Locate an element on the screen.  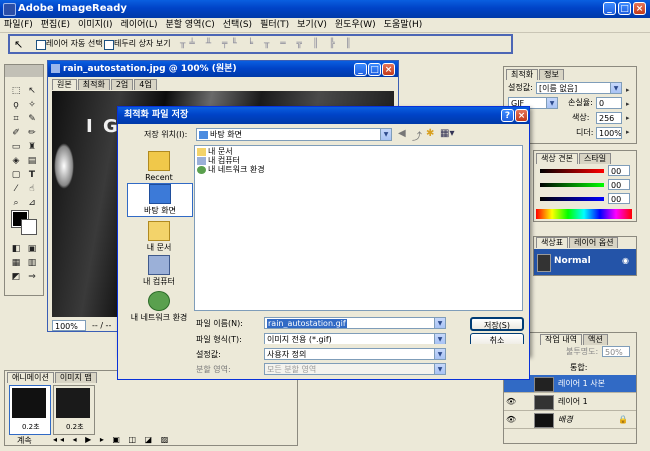
preset-select: [이름 없음] ▼ is located at coordinates (579, 88).